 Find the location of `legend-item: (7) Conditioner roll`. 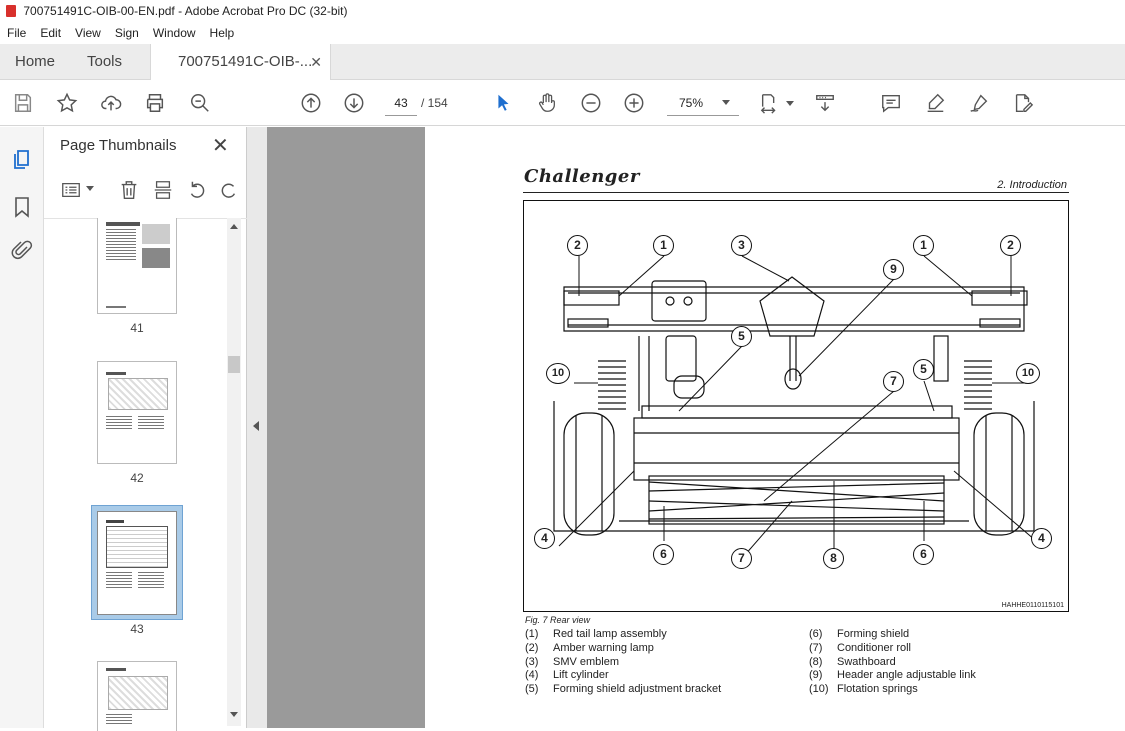

legend-item: (7) Conditioner roll is located at coordinates (860, 647).